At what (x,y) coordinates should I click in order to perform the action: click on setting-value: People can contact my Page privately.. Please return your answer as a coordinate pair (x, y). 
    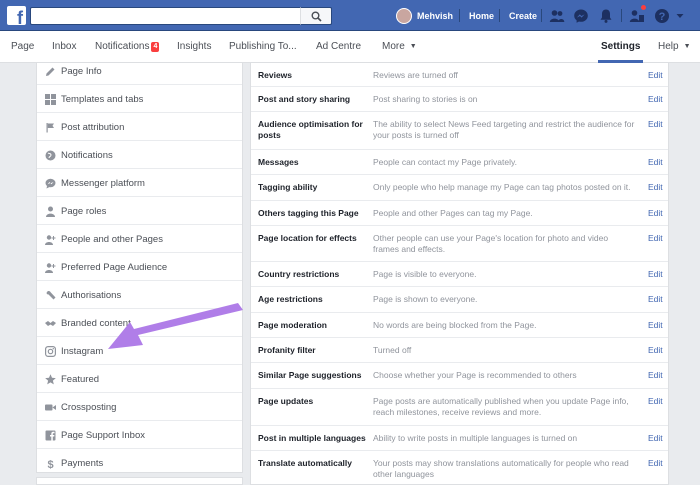
    Looking at the image, I should click on (445, 162).